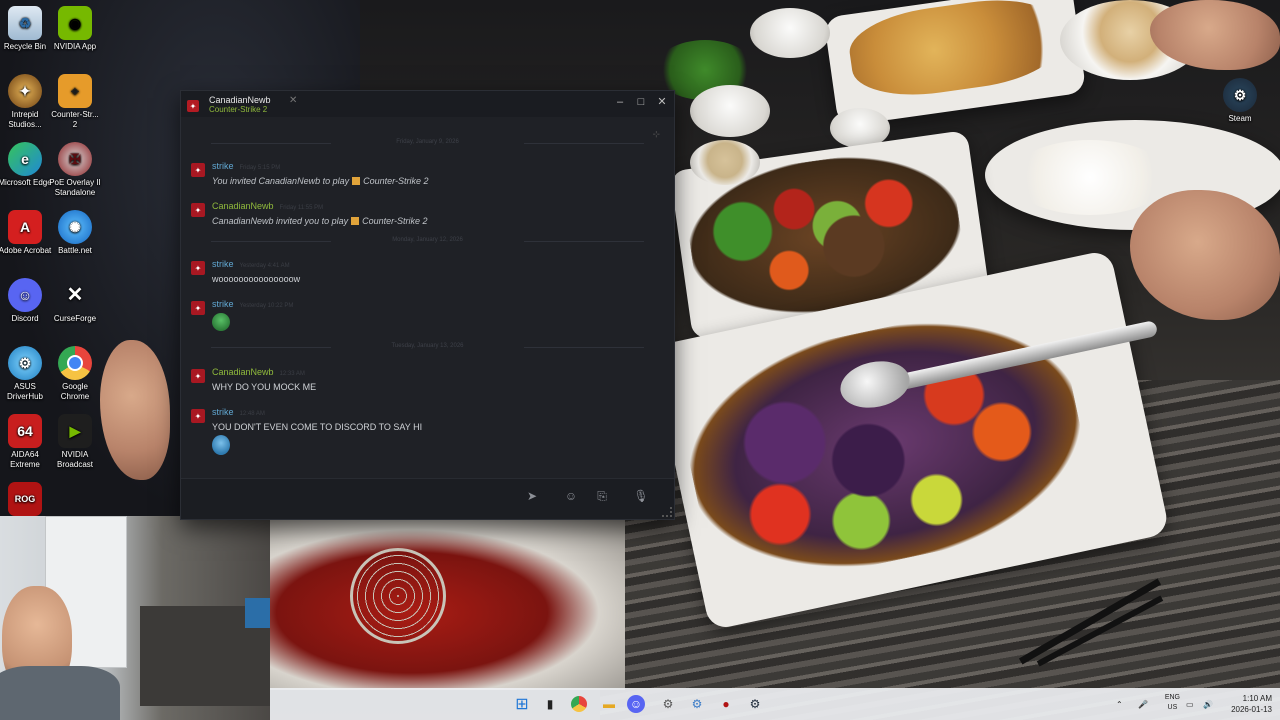 Image resolution: width=1280 pixels, height=720 pixels. What do you see at coordinates (280, 221) in the screenshot?
I see `invite-text: CanadianNewb invited you to play` at bounding box center [280, 221].